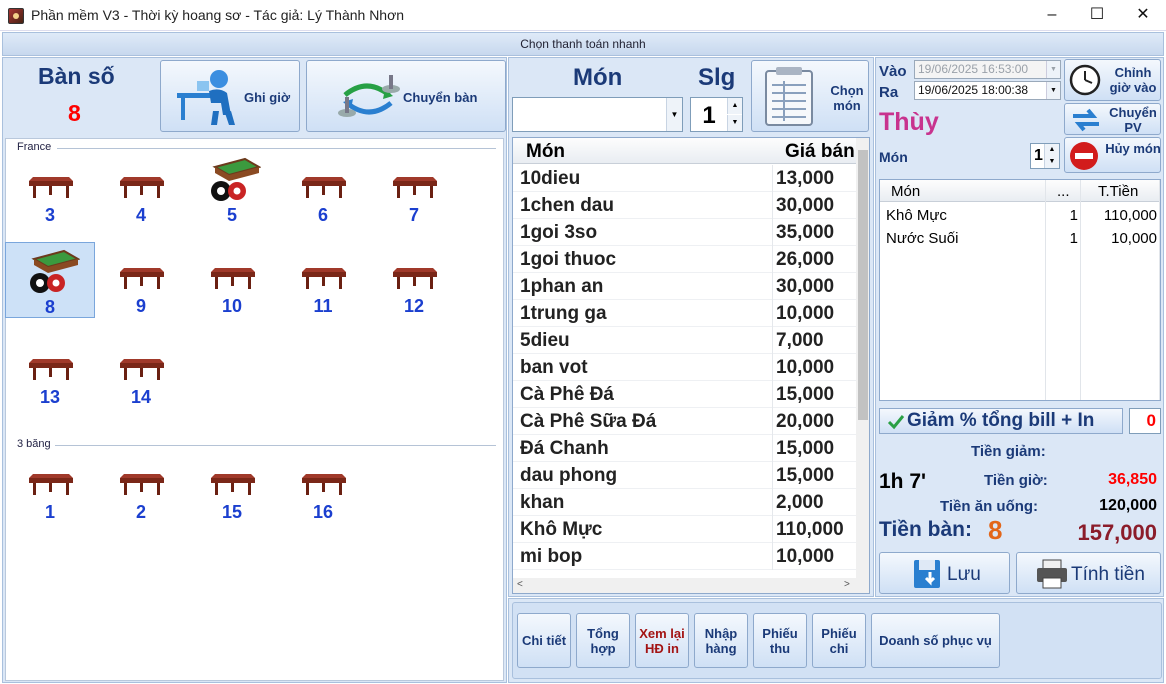 This screenshot has height=684, width=1166. What do you see at coordinates (232, 280) in the screenshot?
I see `table-10: 10` at bounding box center [232, 280].